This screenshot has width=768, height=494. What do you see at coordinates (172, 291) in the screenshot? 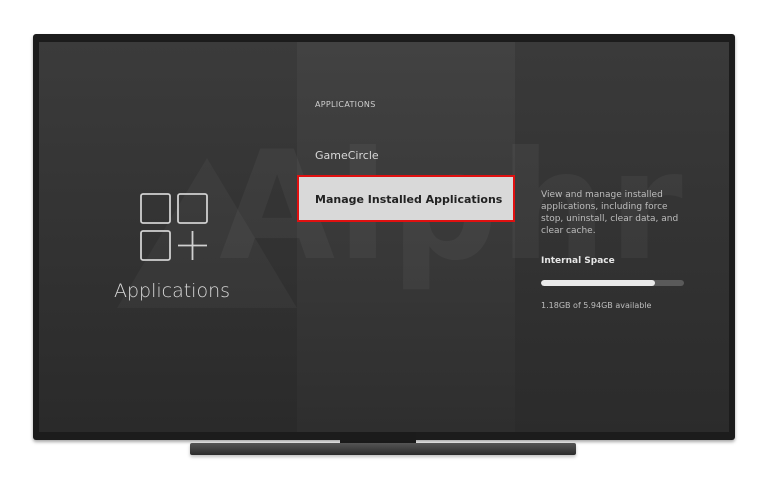
I see `page-title: Applications` at bounding box center [172, 291].